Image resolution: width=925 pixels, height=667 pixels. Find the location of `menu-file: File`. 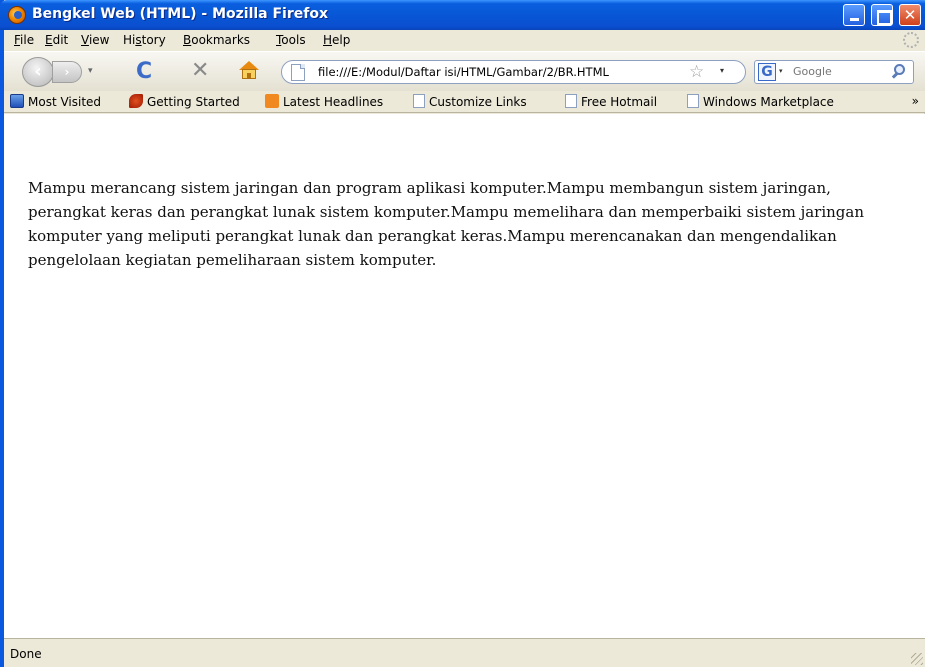

menu-file: File is located at coordinates (24, 40).